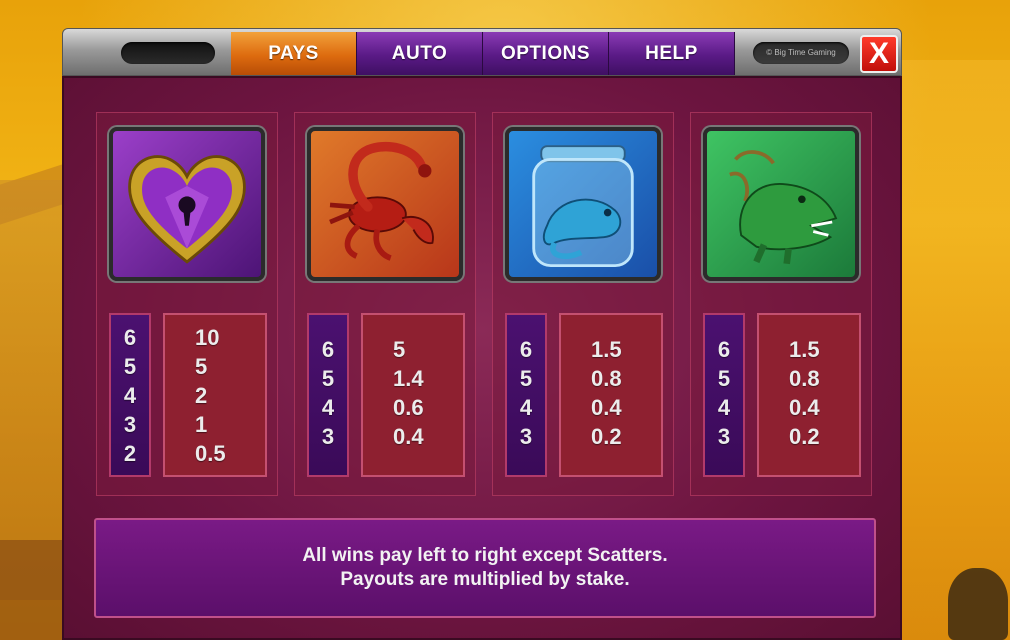  I want to click on close-button: X, so click(879, 54).